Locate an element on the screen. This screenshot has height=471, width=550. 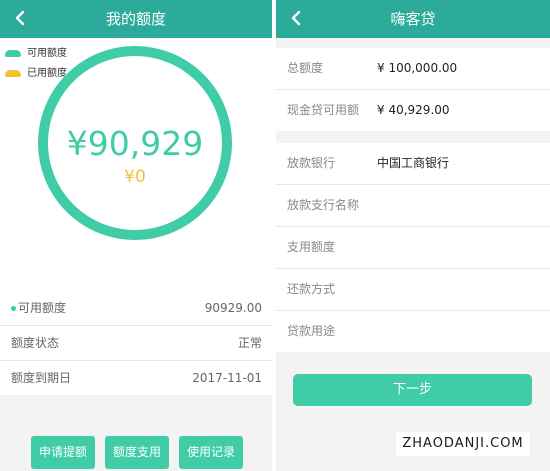
legend-label: 可用额度 is located at coordinates (47, 53).